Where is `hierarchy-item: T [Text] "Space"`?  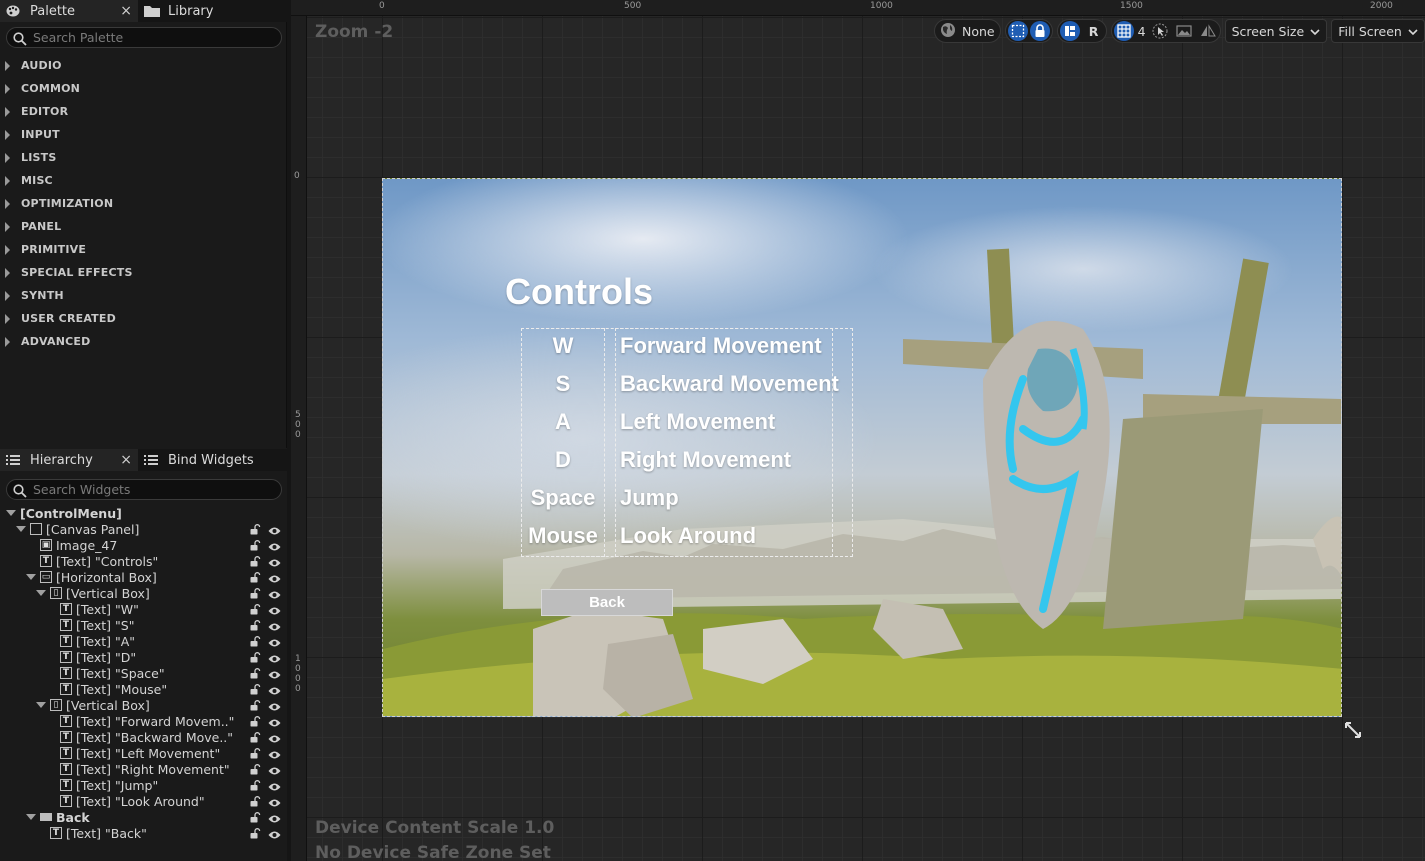 hierarchy-item: T [Text] "Space" is located at coordinates (143, 673).